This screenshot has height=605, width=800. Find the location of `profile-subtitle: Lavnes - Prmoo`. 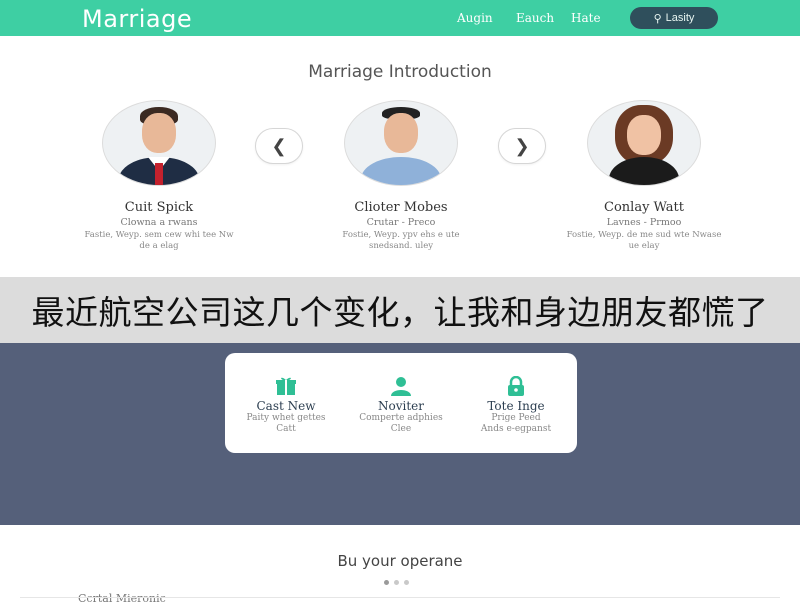

profile-subtitle: Lavnes - Prmoo is located at coordinates (644, 222).